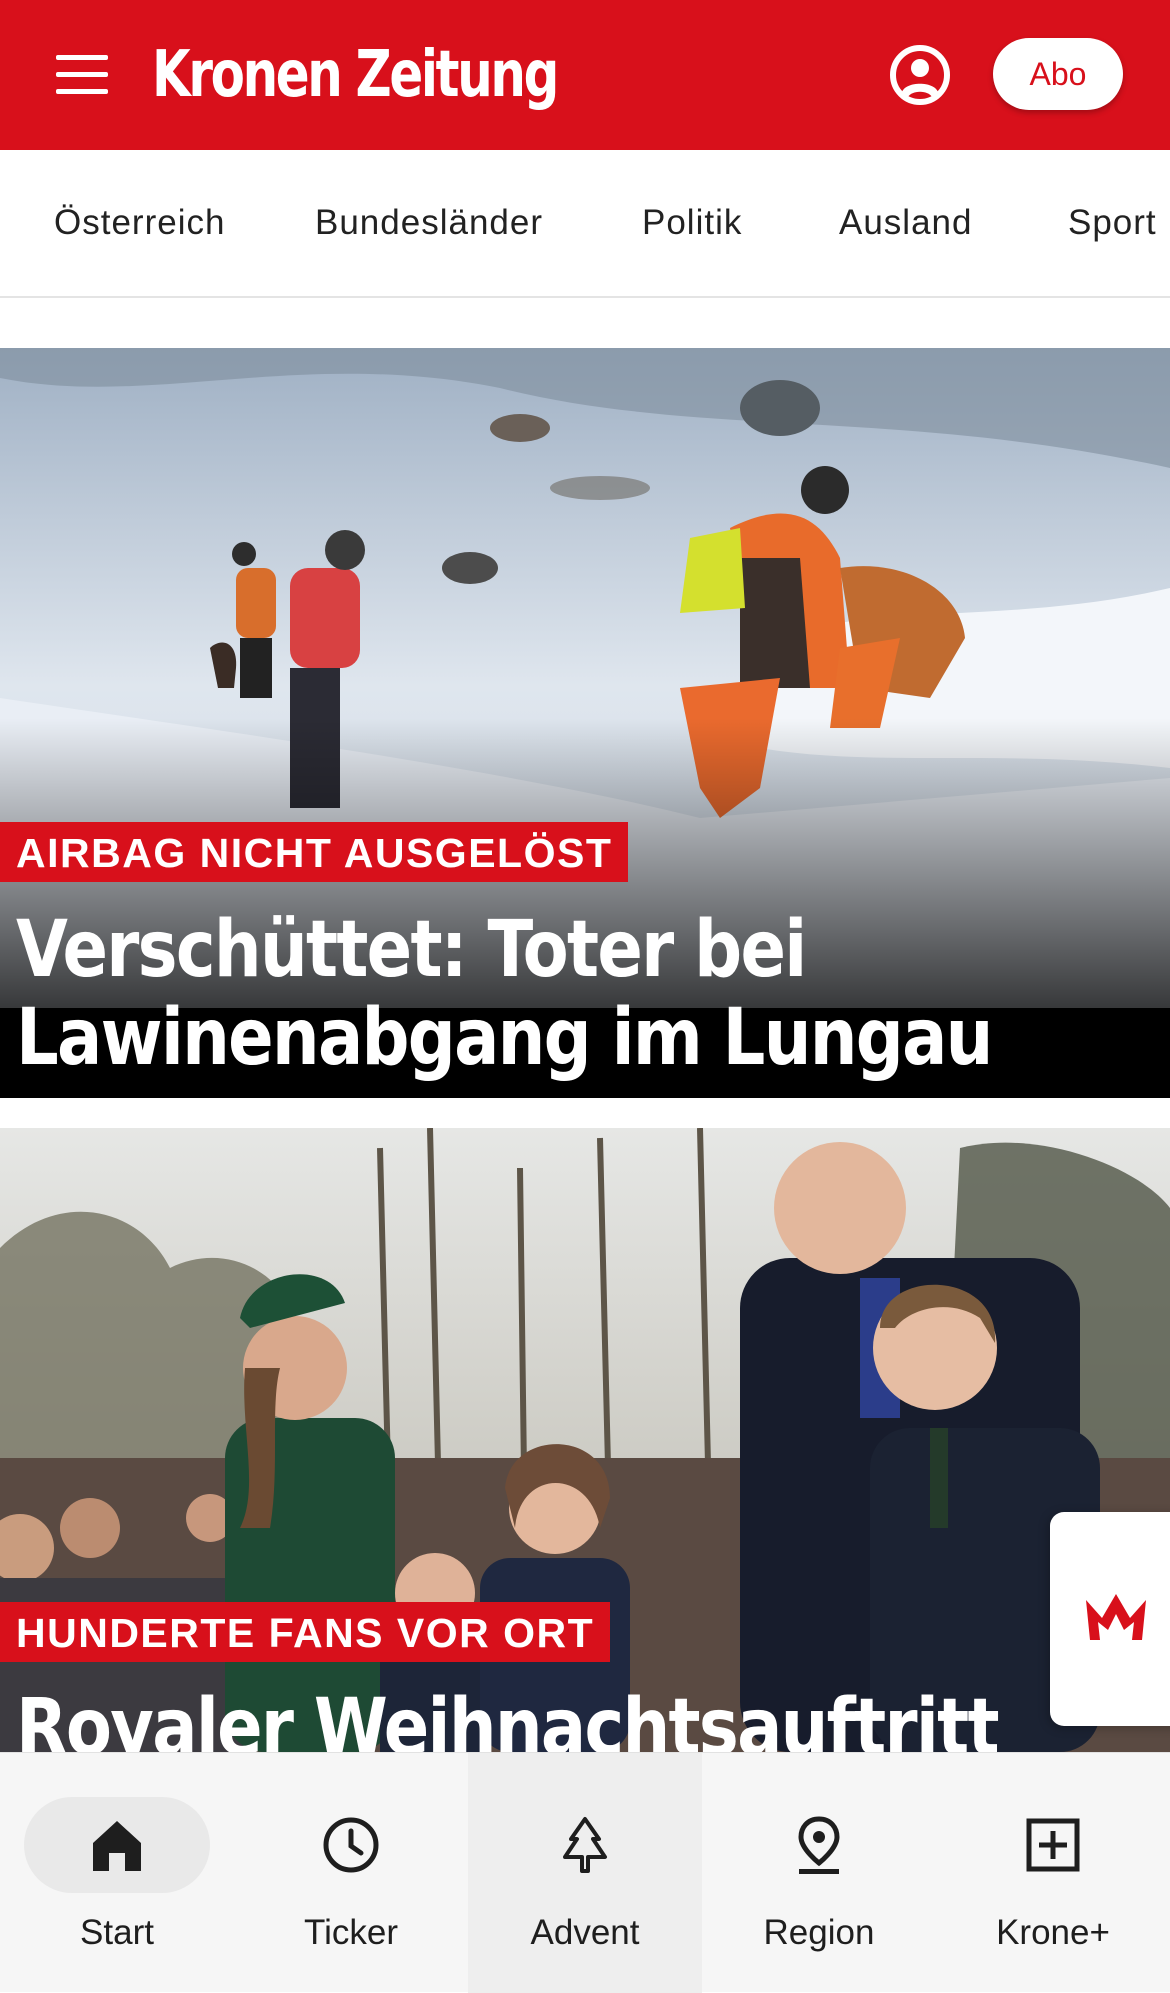 The width and height of the screenshot is (1170, 1993). Describe the element at coordinates (819, 1845) in the screenshot. I see `location-pin-icon` at that location.